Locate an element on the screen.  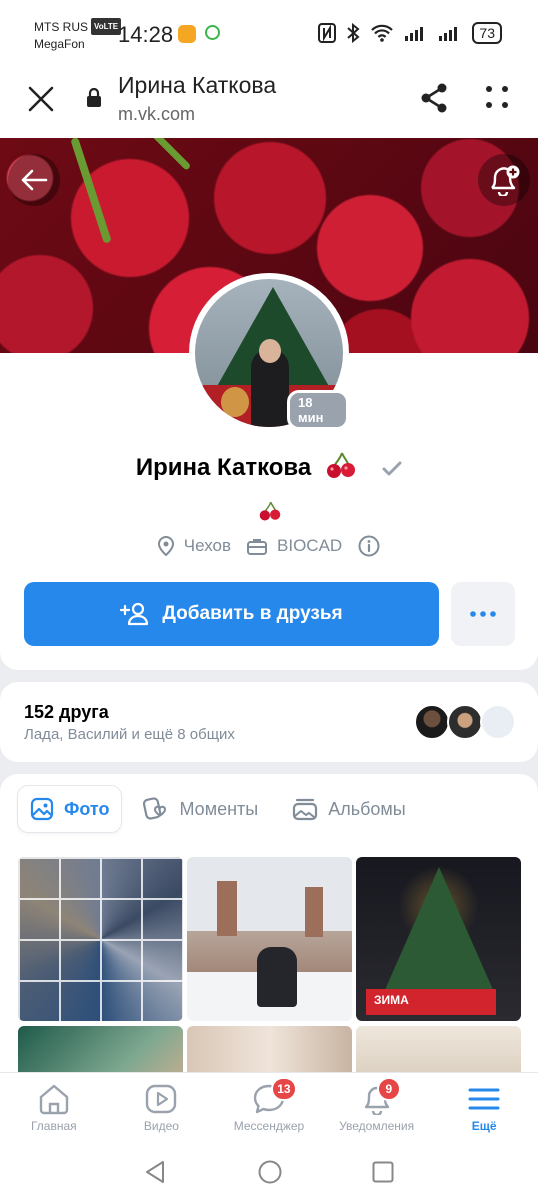
info-icon is located at coordinates (369, 546).